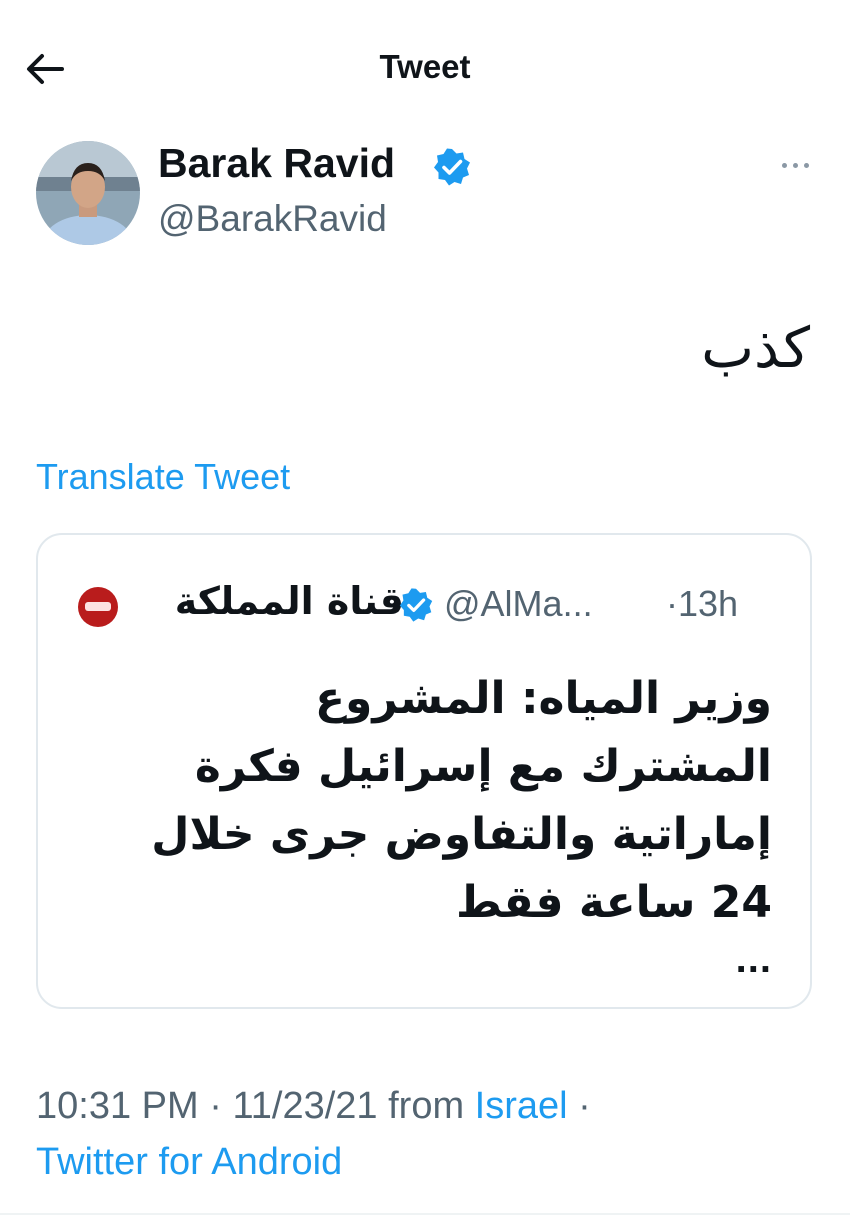  I want to click on header: Tweet, so click(425, 67).